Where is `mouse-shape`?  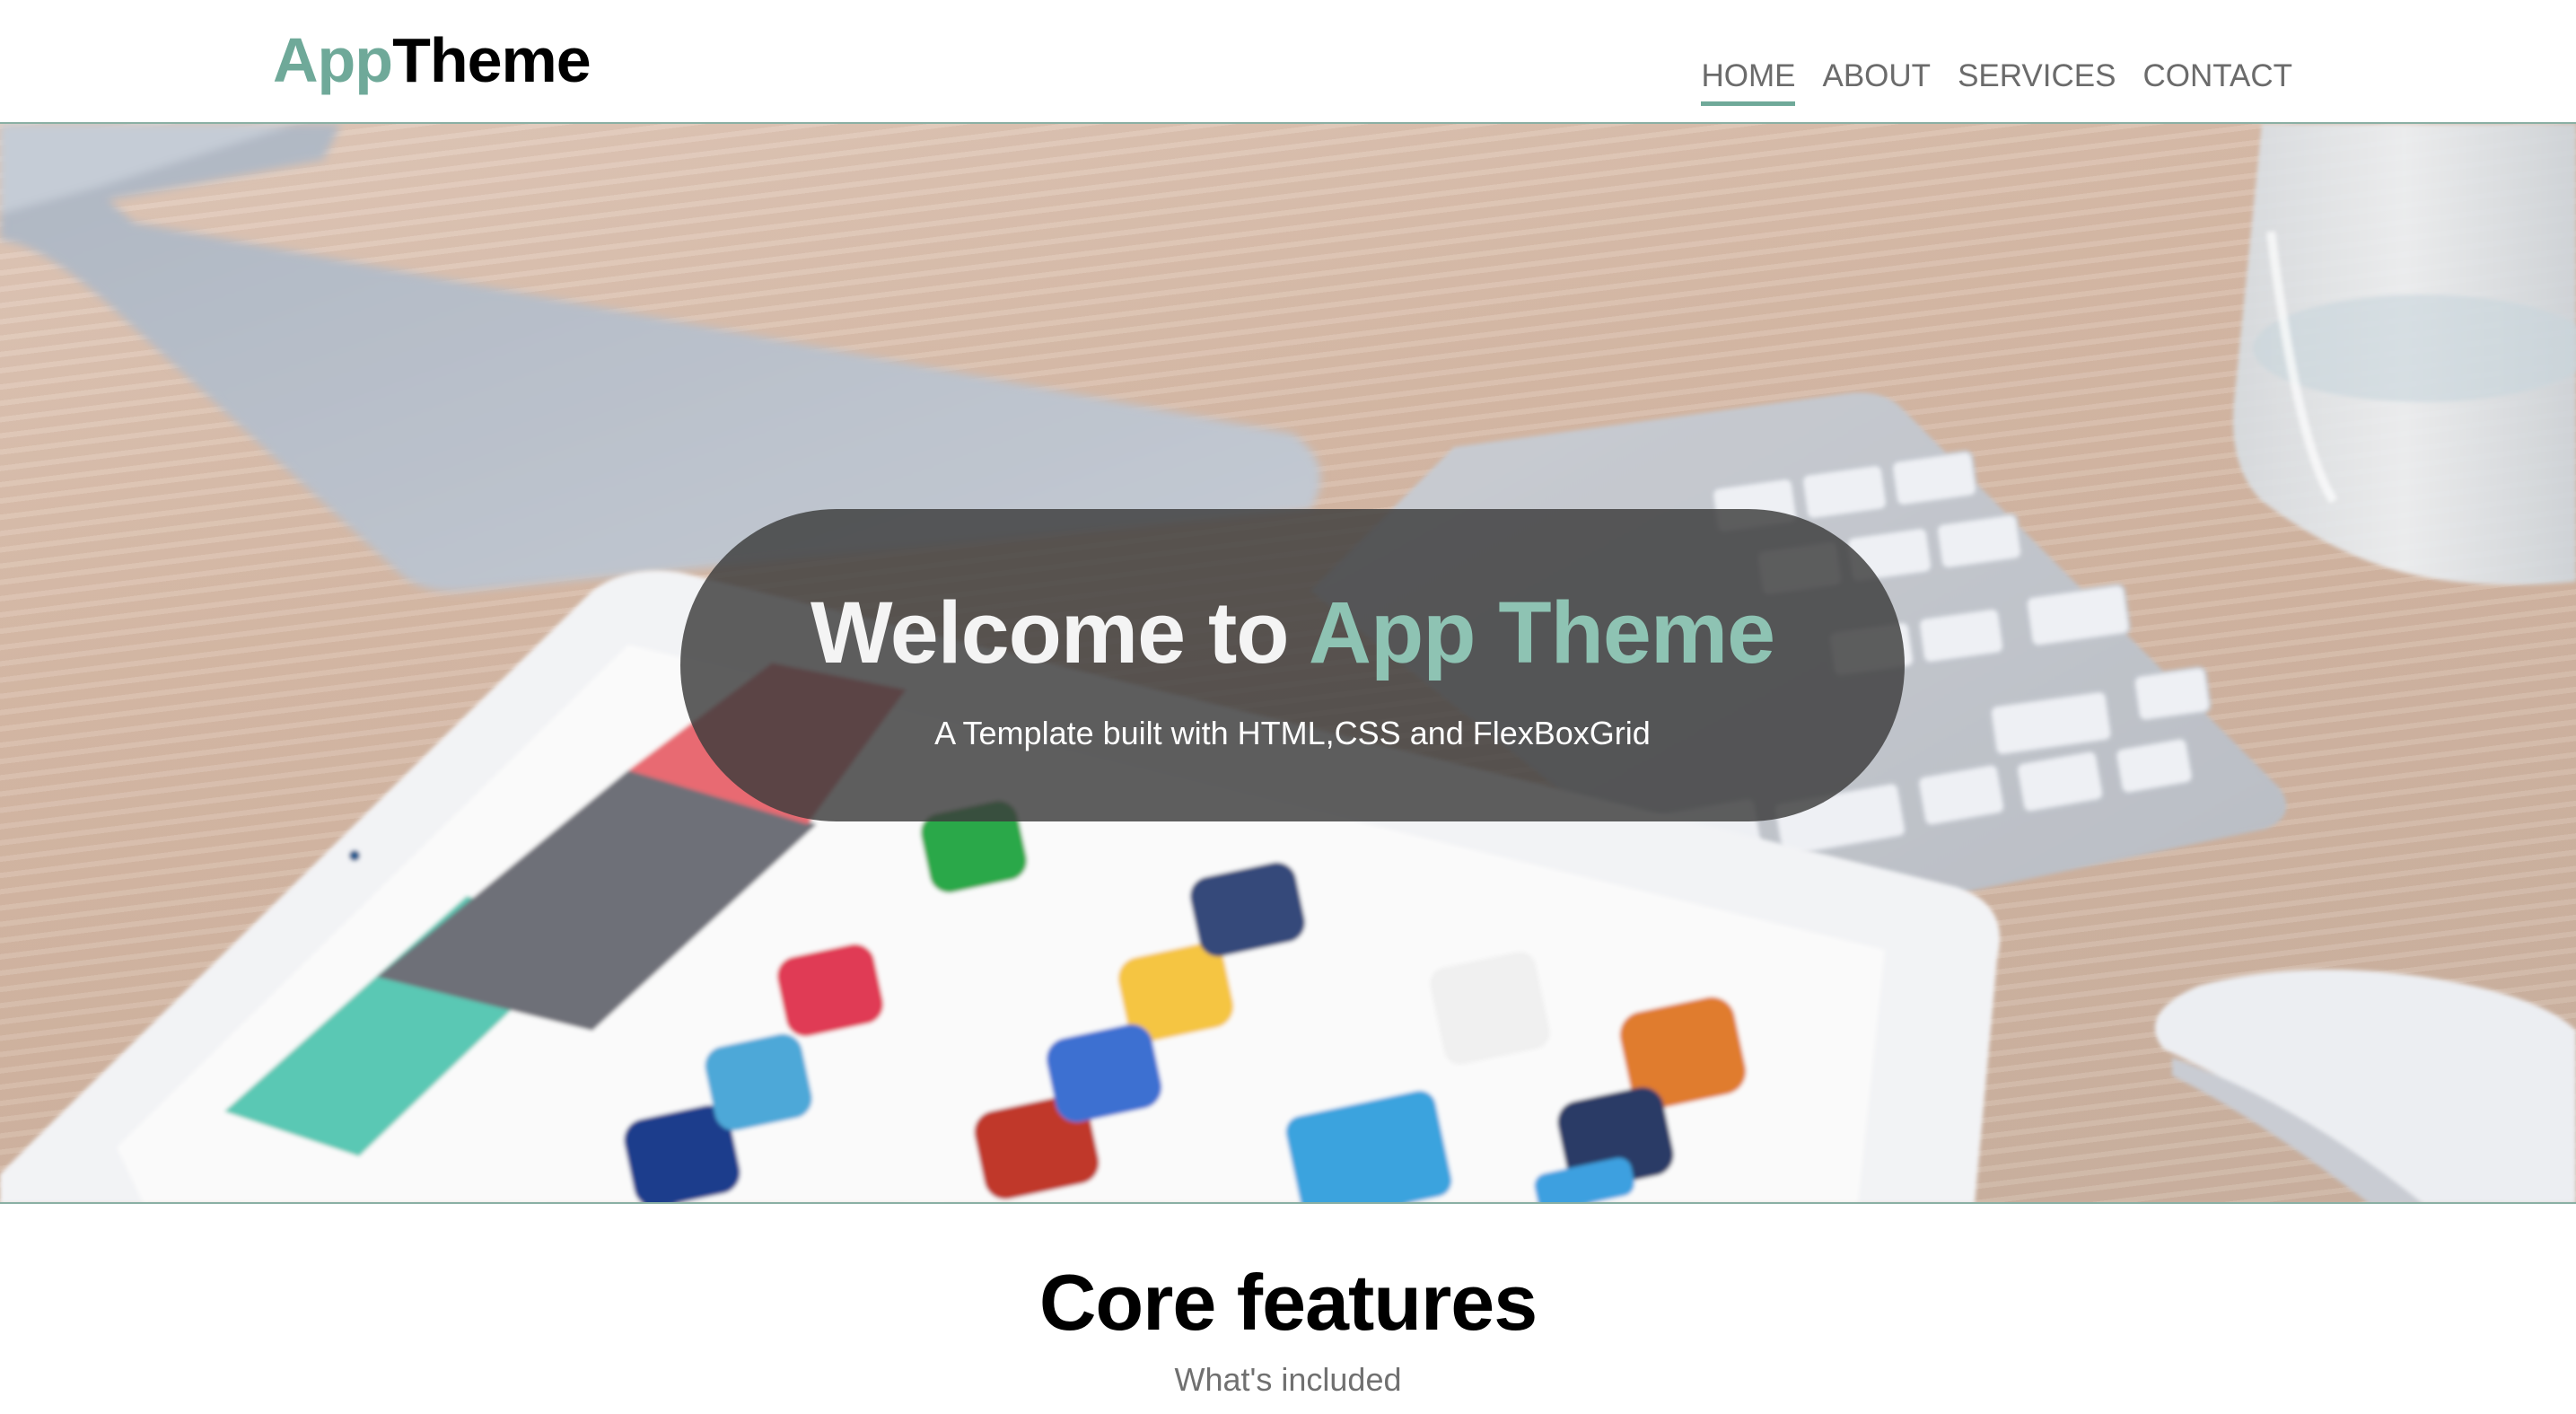 mouse-shape is located at coordinates (2365, 1086).